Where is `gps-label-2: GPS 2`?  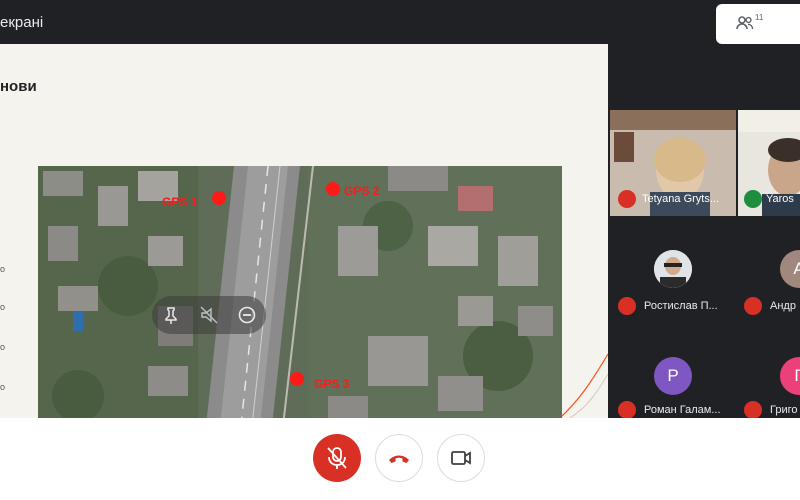 gps-label-2: GPS 2 is located at coordinates (362, 191).